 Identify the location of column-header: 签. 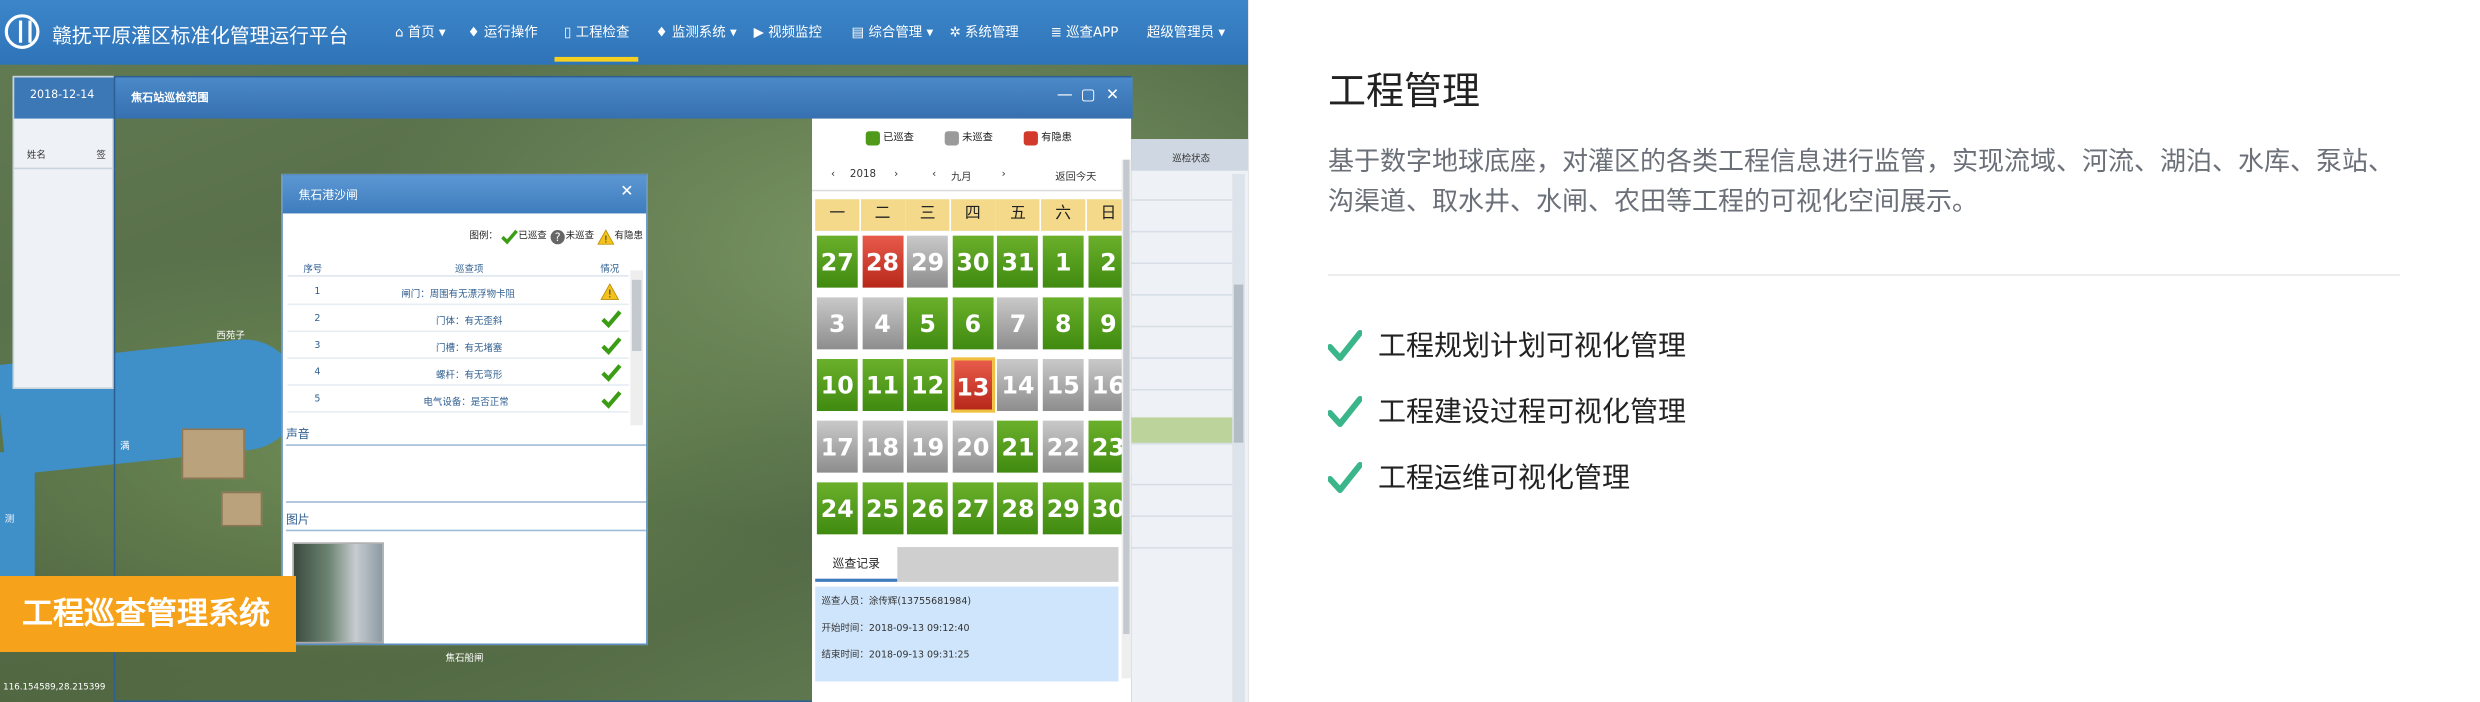
(101, 156).